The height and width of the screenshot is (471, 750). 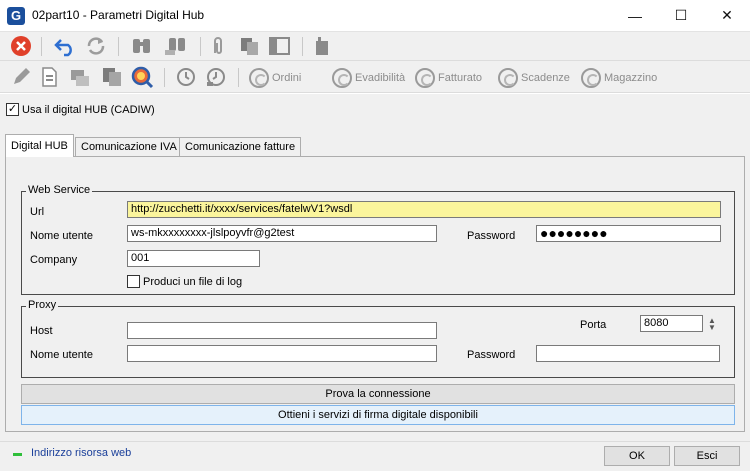 I want to click on fatturato-button: Fatturato, so click(x=448, y=78).